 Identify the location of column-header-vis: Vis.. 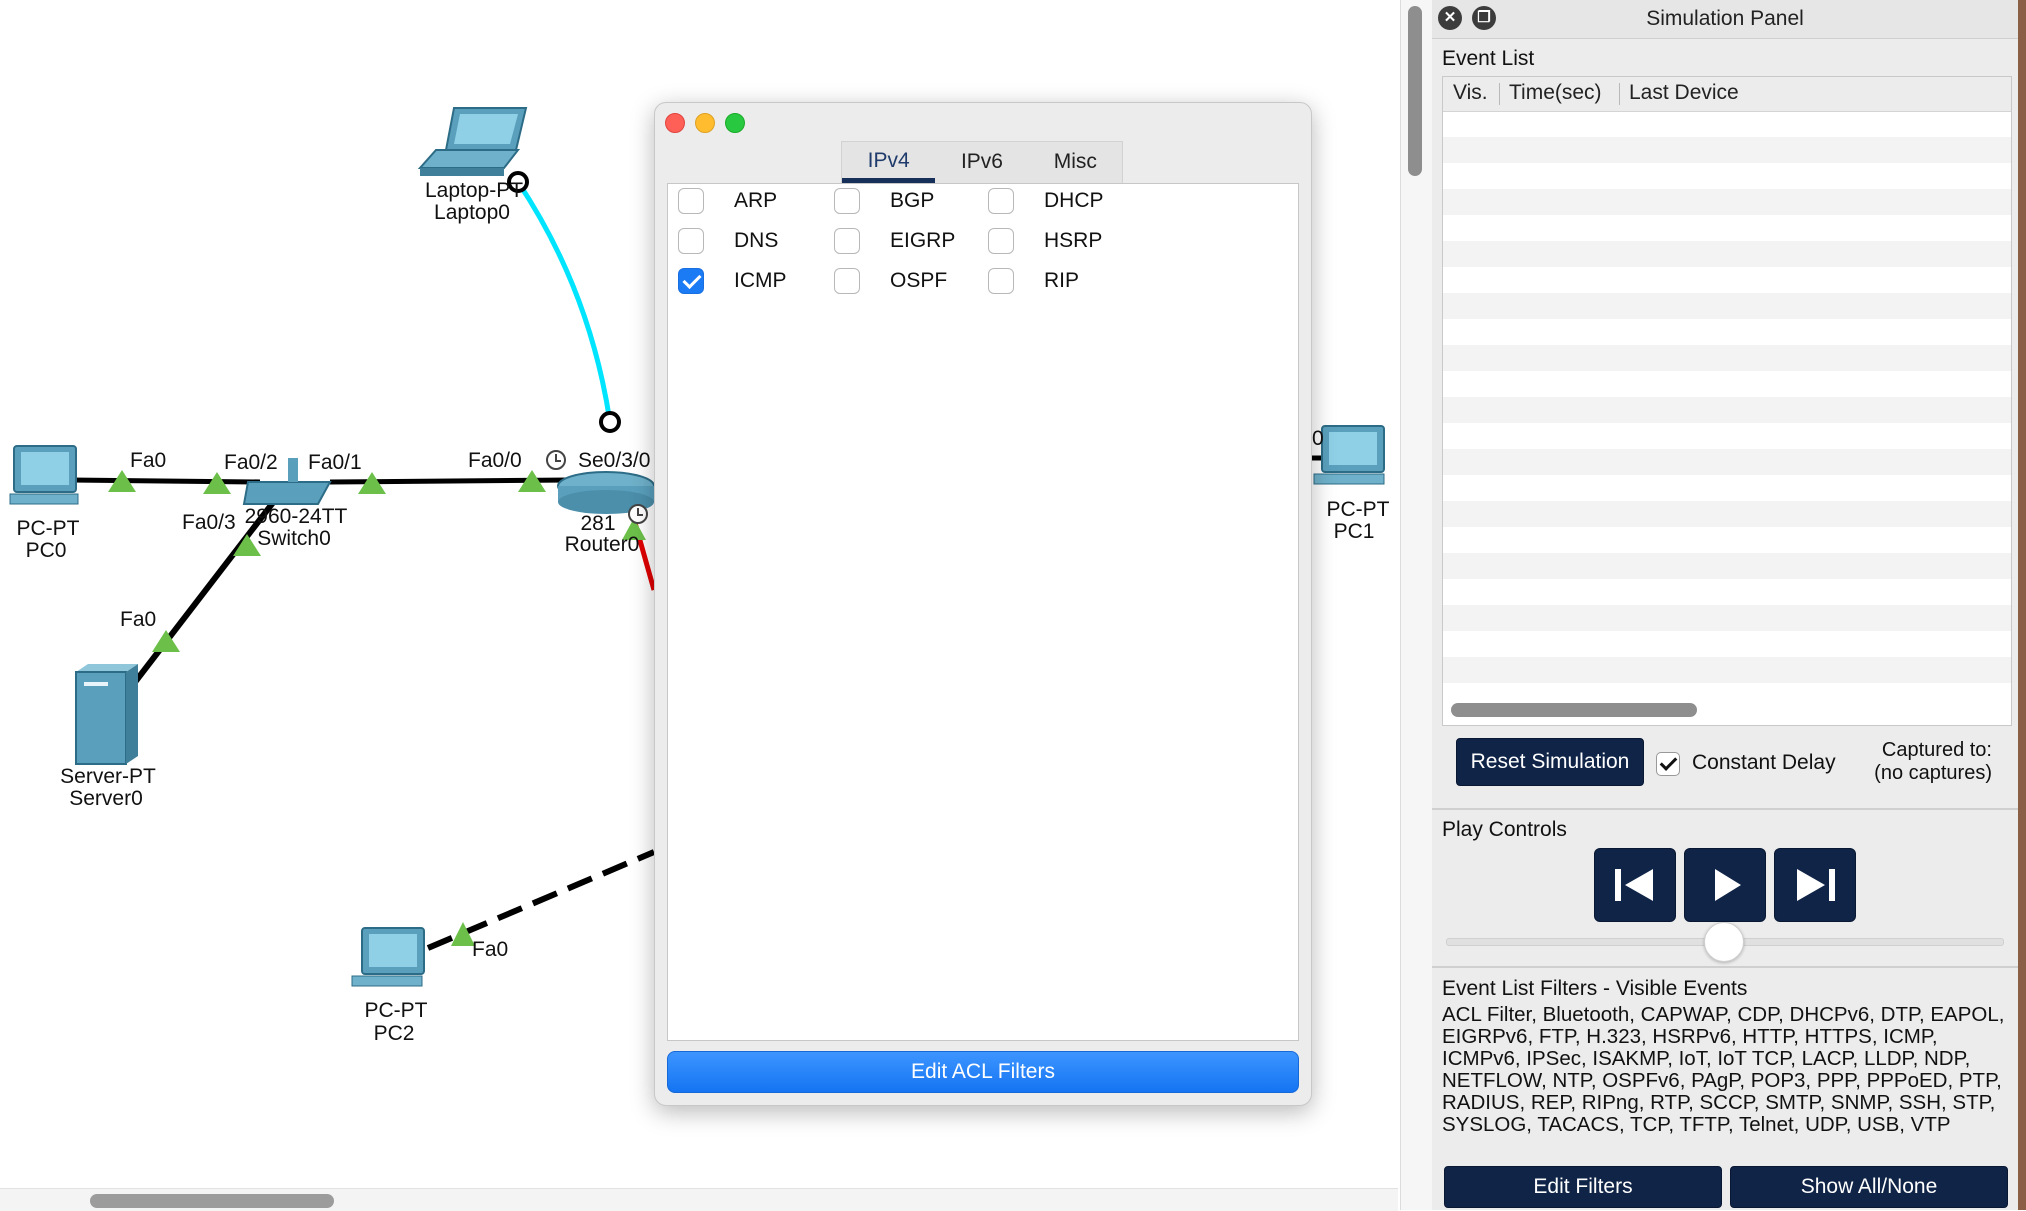
(1470, 93).